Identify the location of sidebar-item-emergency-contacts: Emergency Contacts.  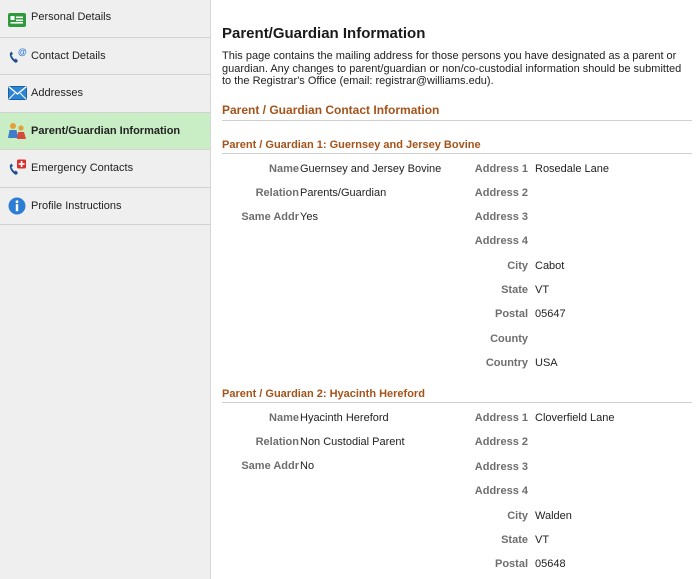
(105, 169).